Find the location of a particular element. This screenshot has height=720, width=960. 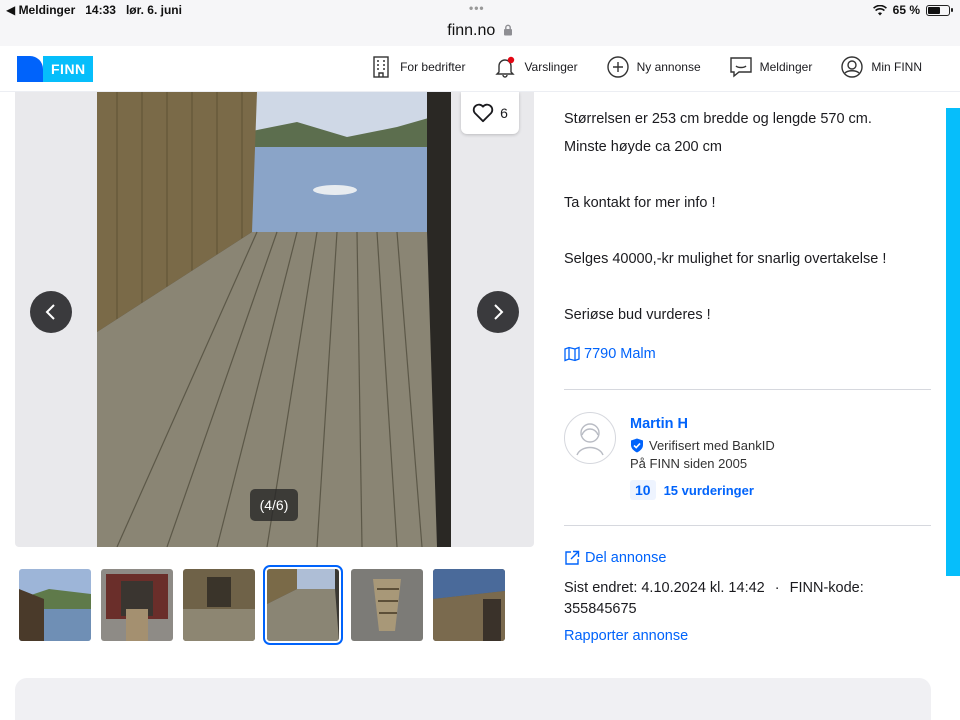

previous-image-button is located at coordinates (51, 312).